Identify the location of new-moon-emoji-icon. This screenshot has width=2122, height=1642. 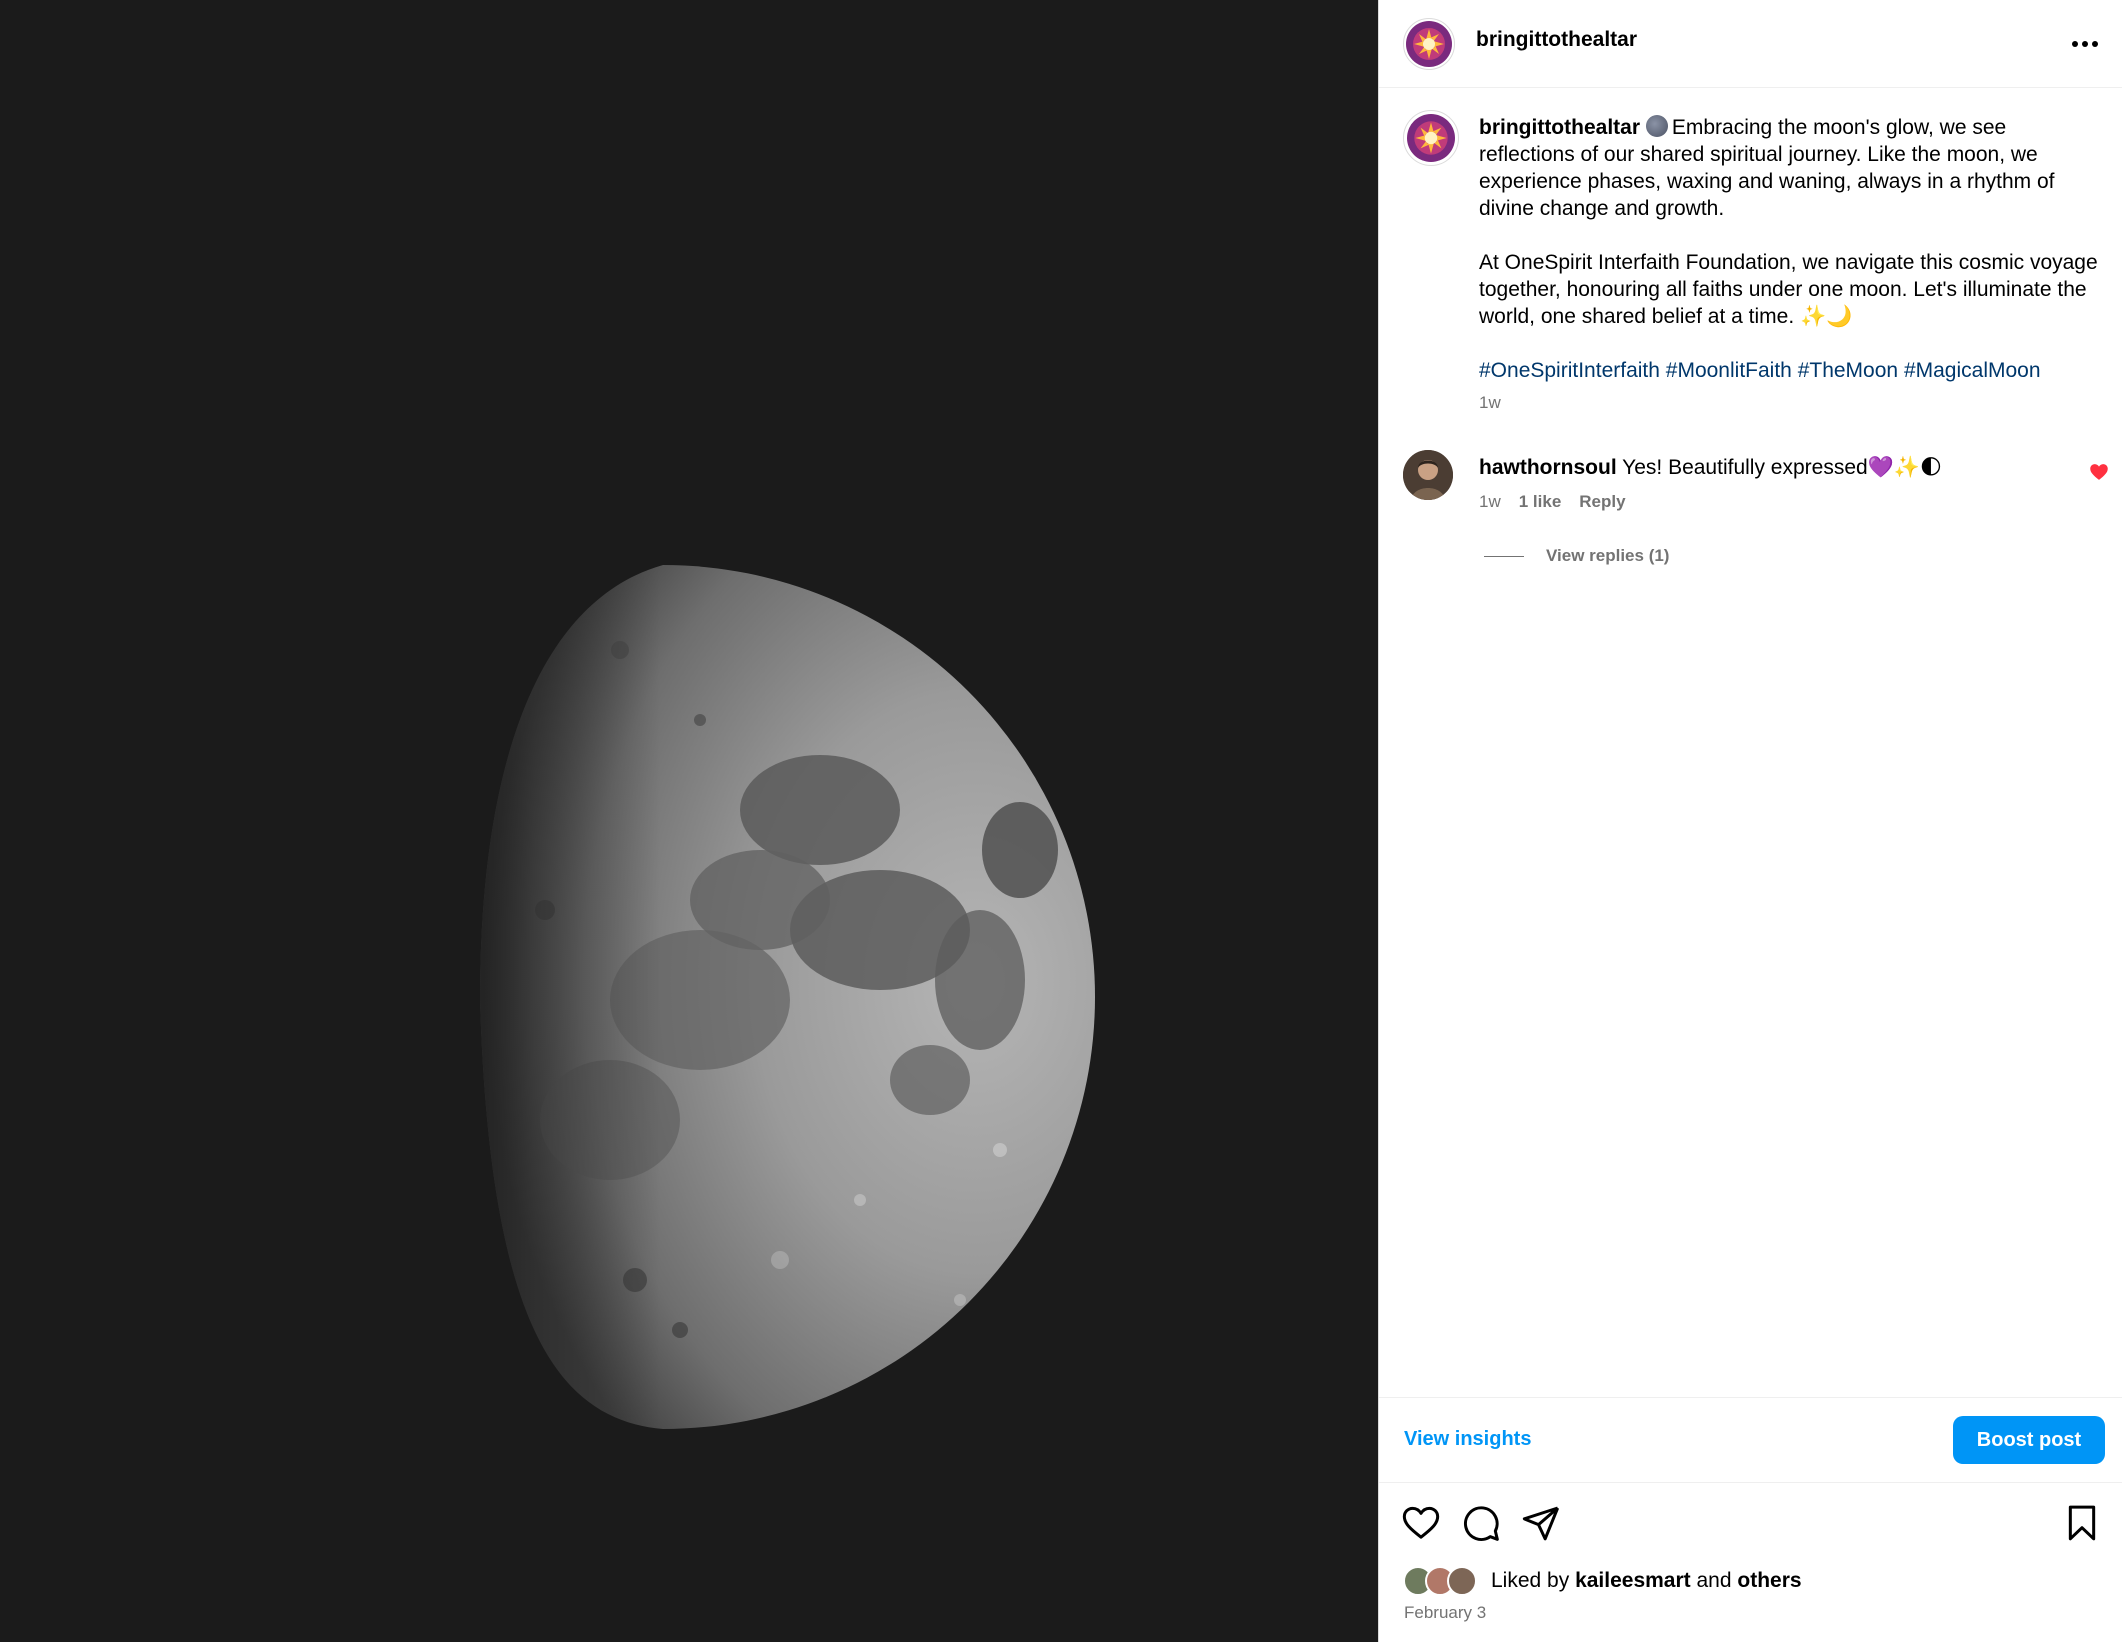
(1656, 126).